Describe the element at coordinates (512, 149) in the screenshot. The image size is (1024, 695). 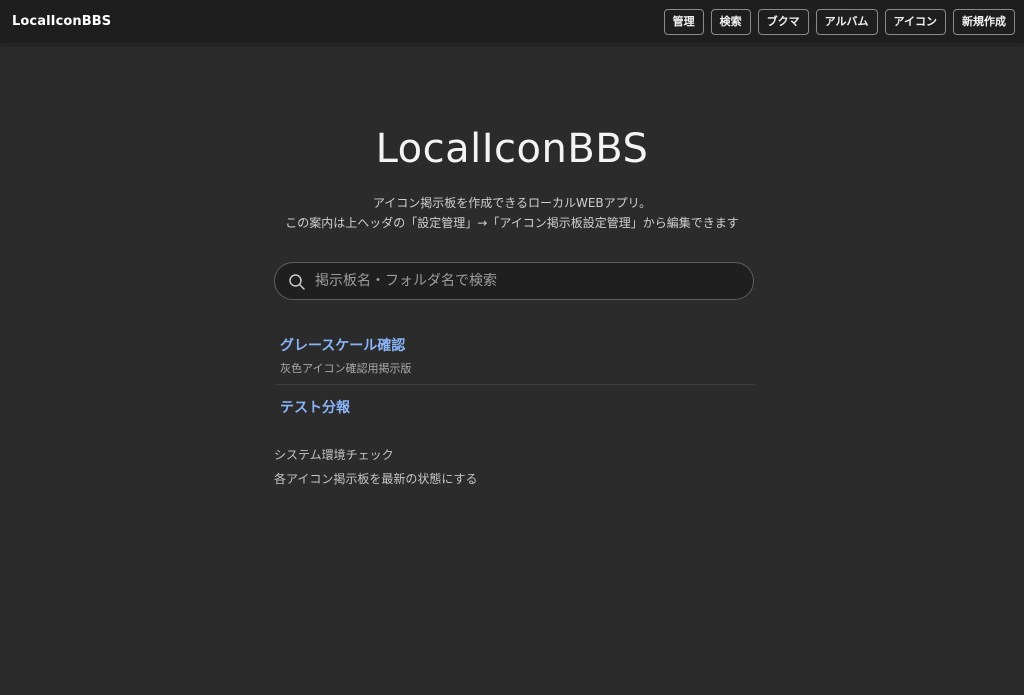
I see `page-title: LocalIconBBS` at that location.